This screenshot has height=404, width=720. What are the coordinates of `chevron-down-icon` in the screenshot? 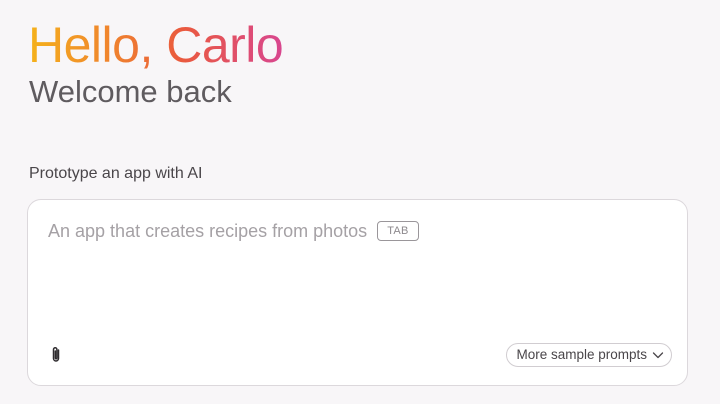 It's located at (658, 355).